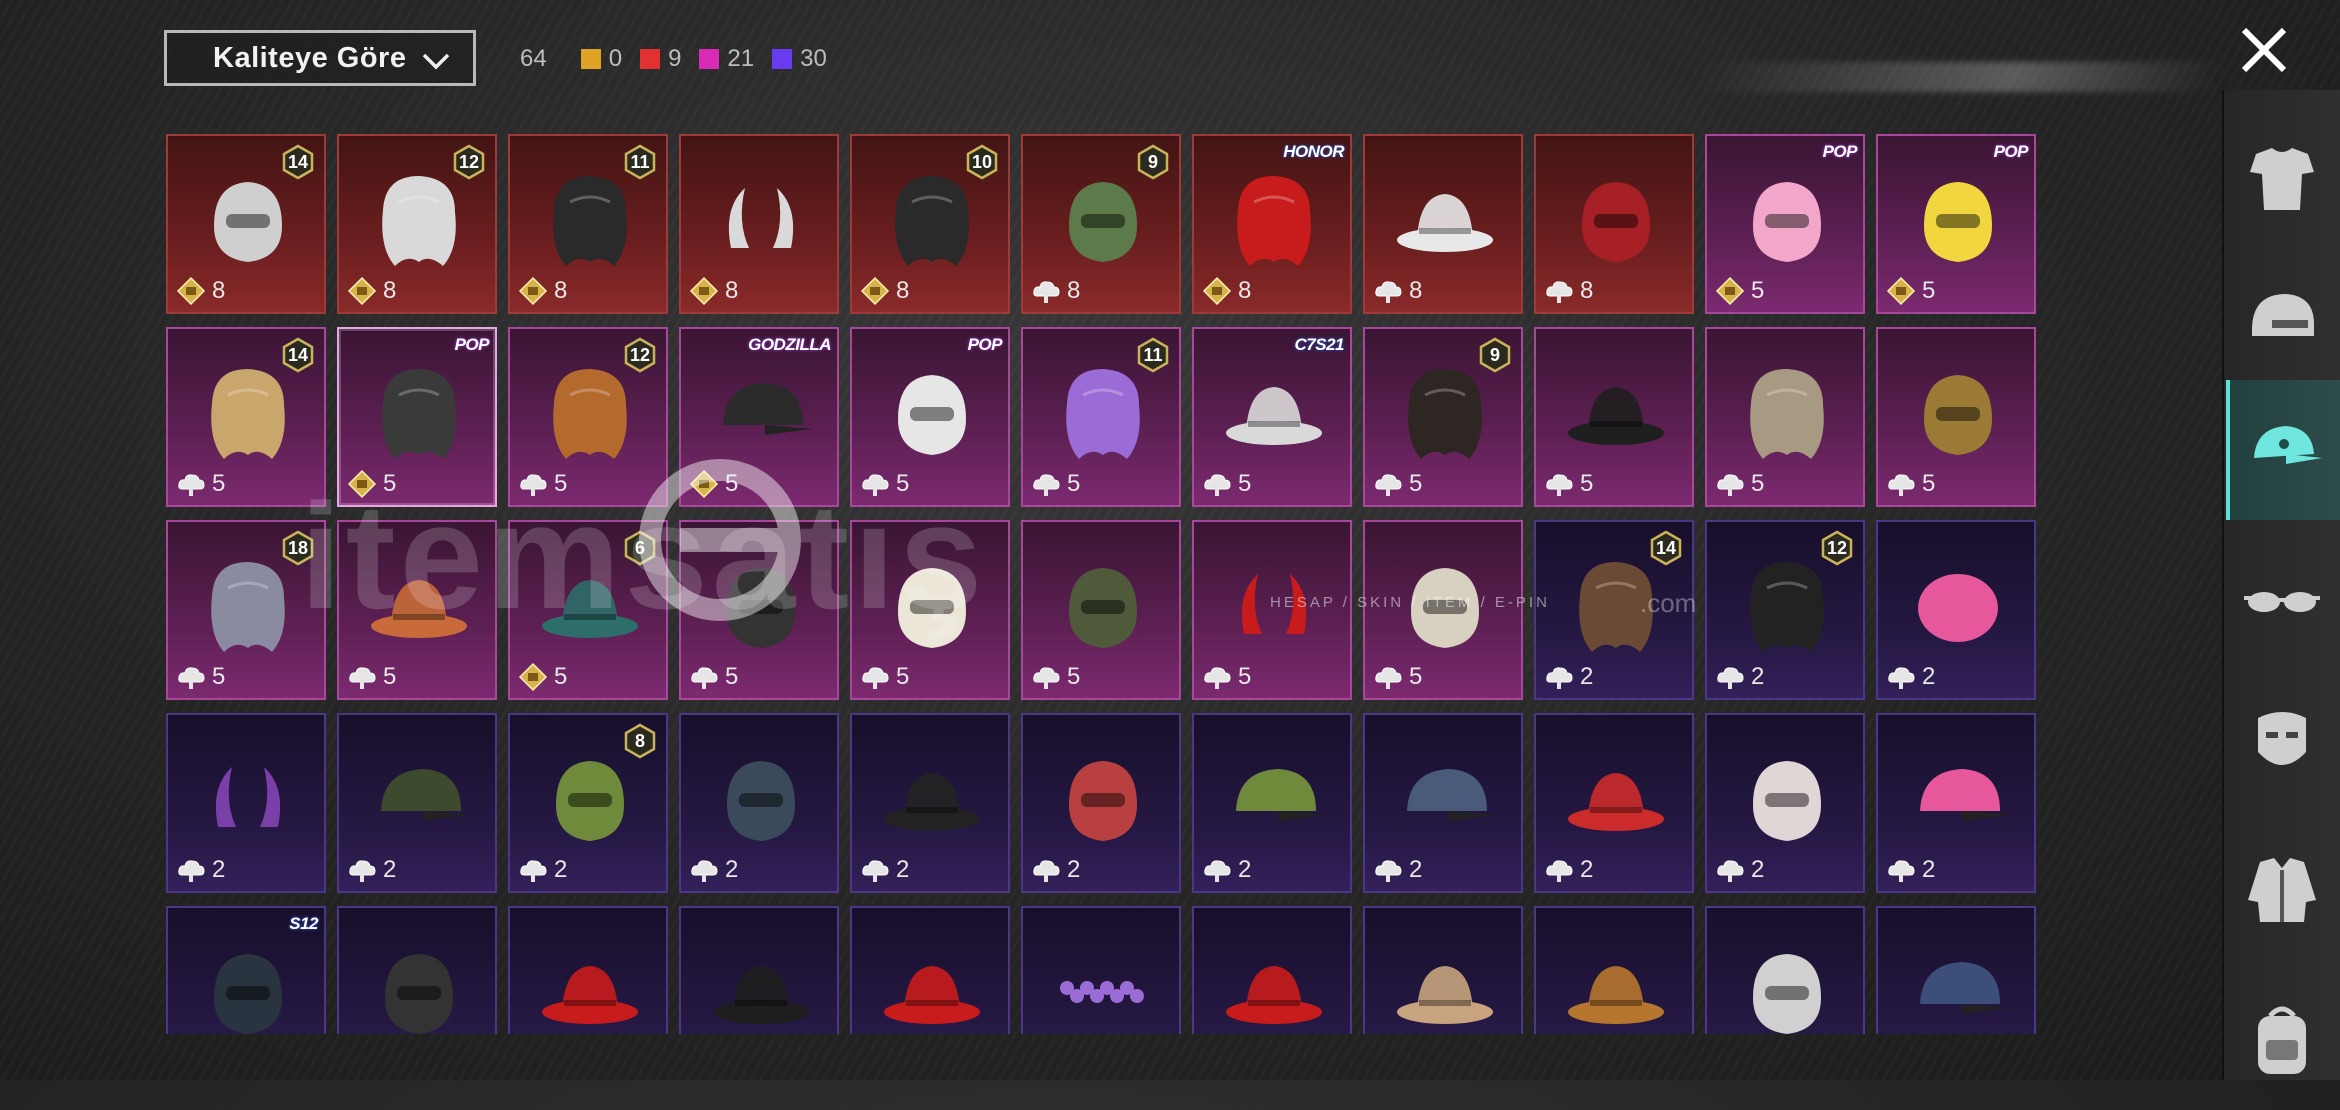  What do you see at coordinates (1666, 548) in the screenshot?
I see `level-badge: 14` at bounding box center [1666, 548].